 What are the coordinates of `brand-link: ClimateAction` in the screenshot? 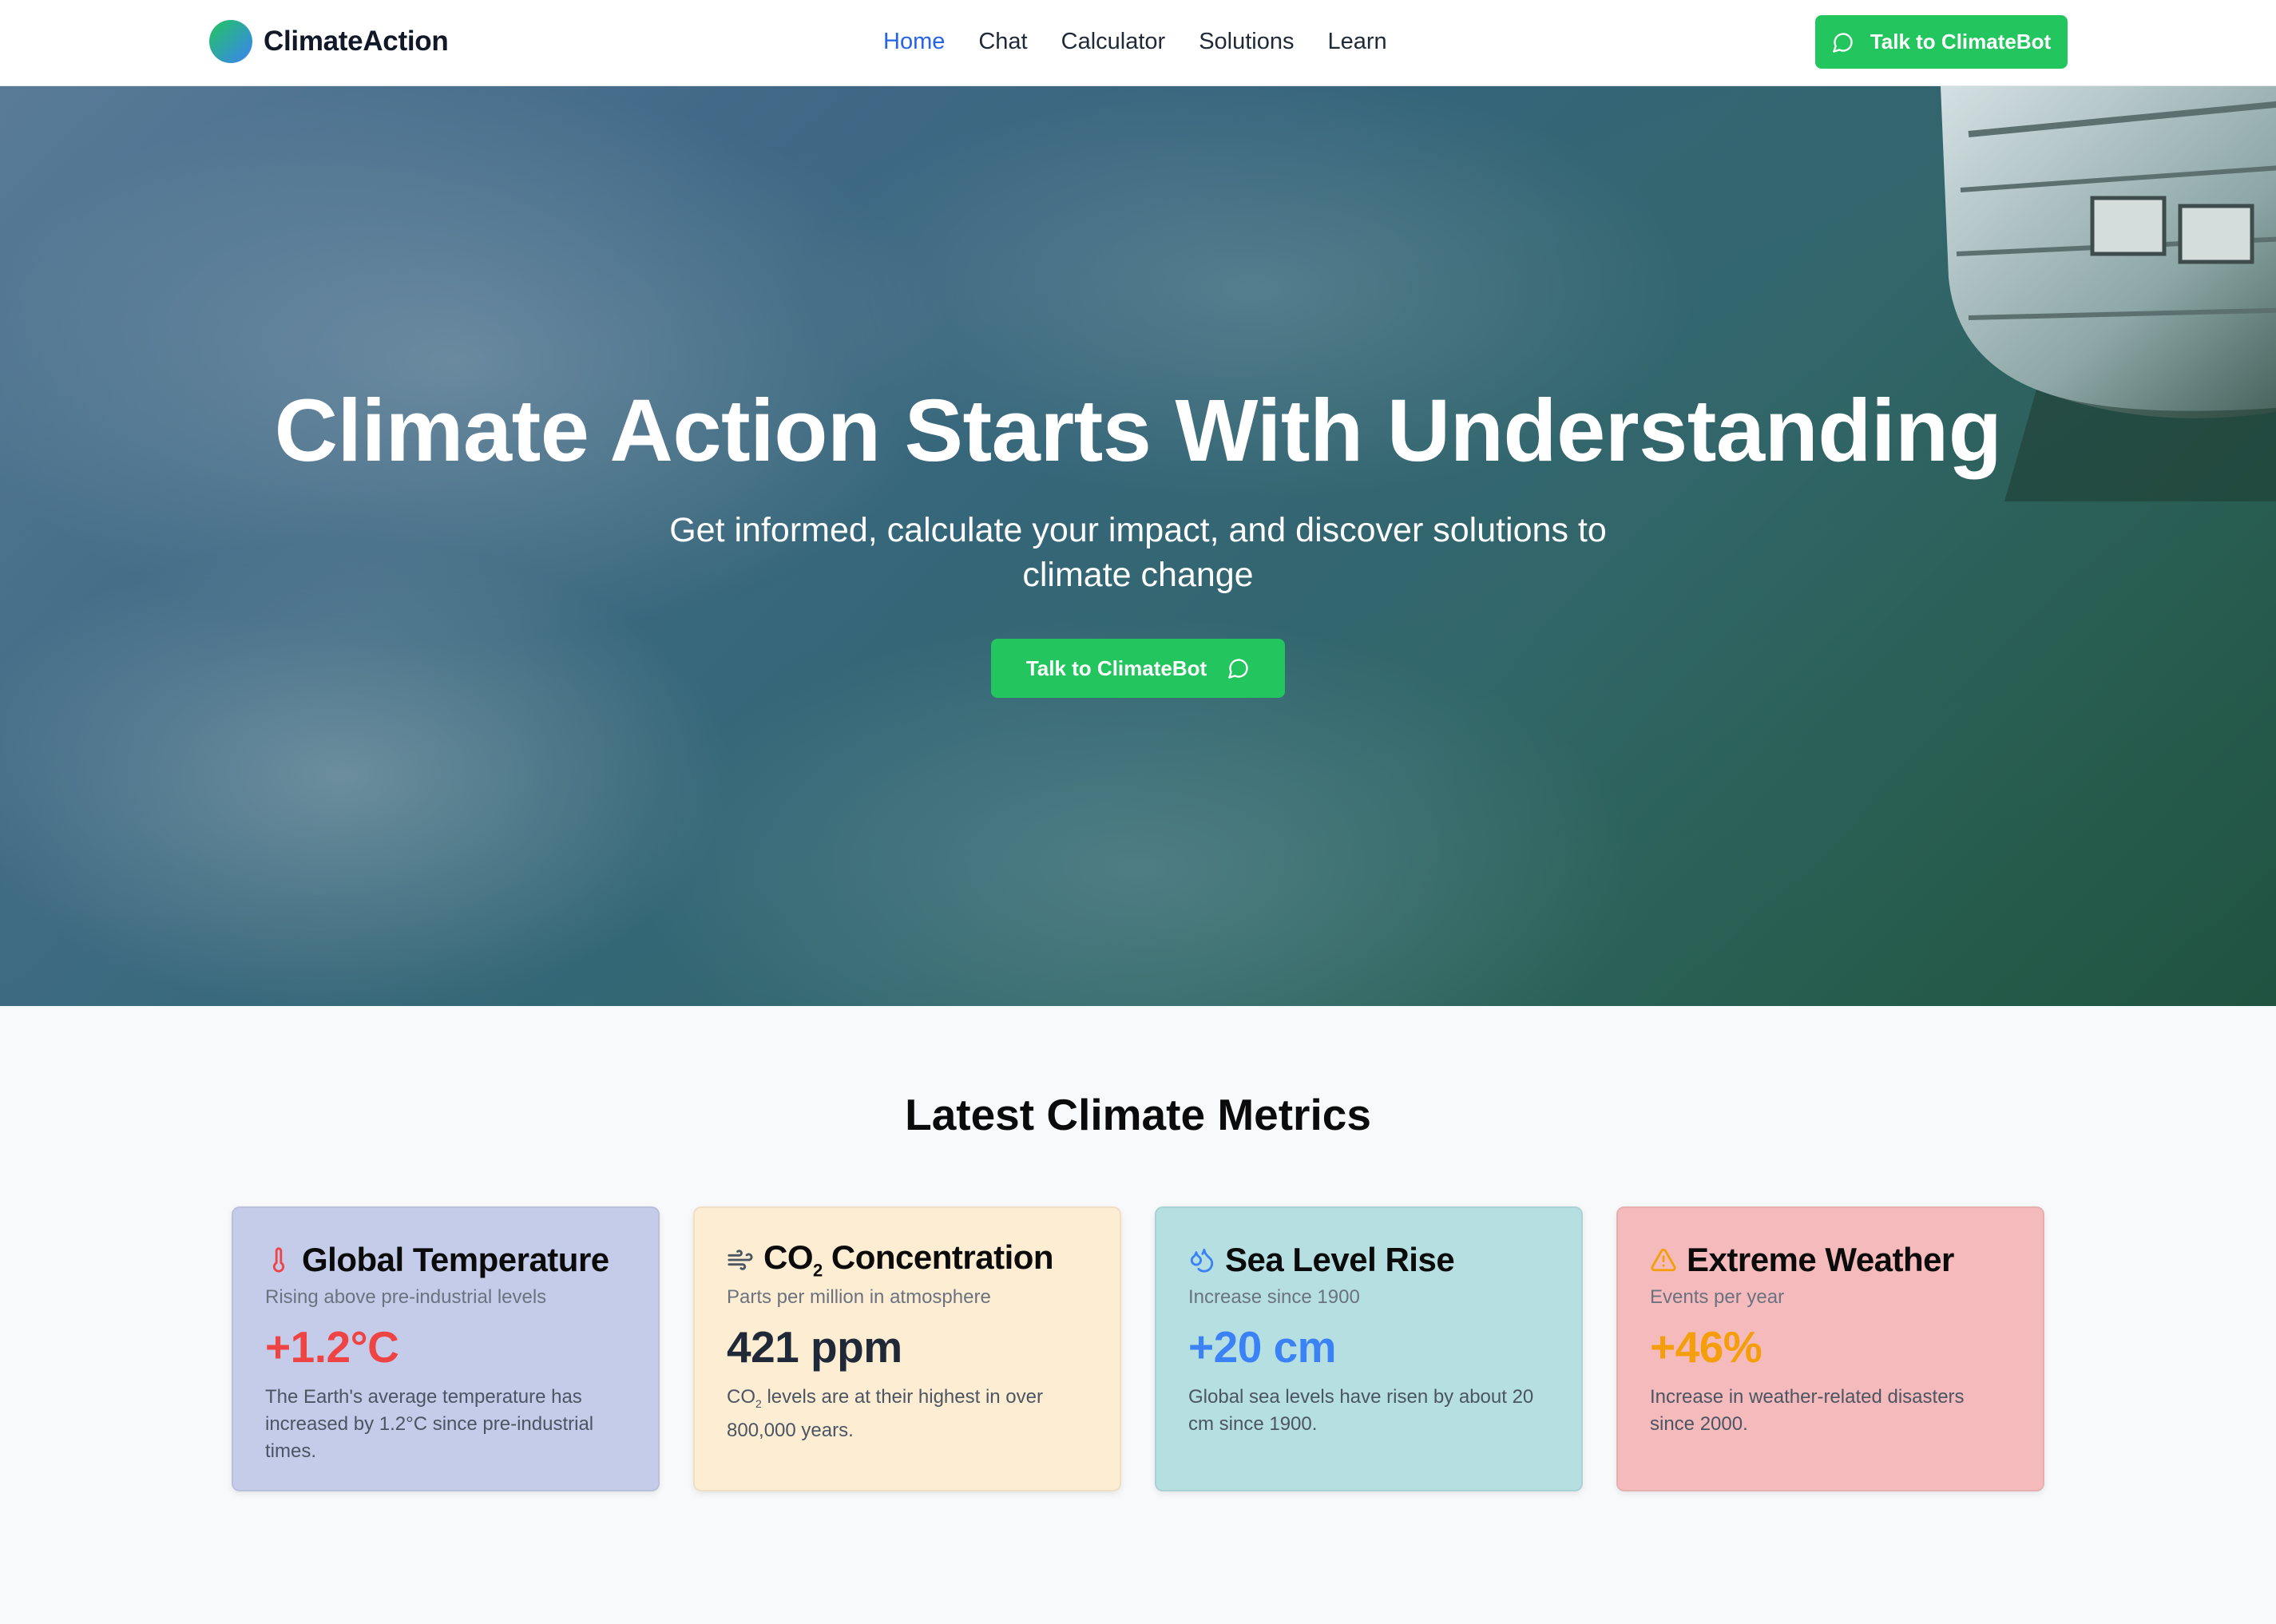 It's located at (329, 41).